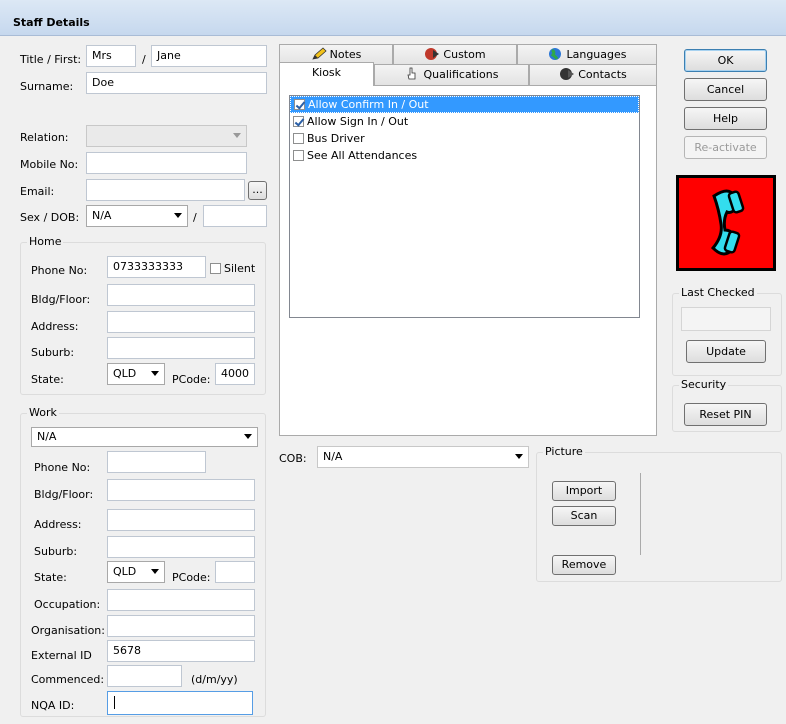 This screenshot has width=786, height=724. I want to click on tab-qualifications: Qualifications, so click(451, 75).